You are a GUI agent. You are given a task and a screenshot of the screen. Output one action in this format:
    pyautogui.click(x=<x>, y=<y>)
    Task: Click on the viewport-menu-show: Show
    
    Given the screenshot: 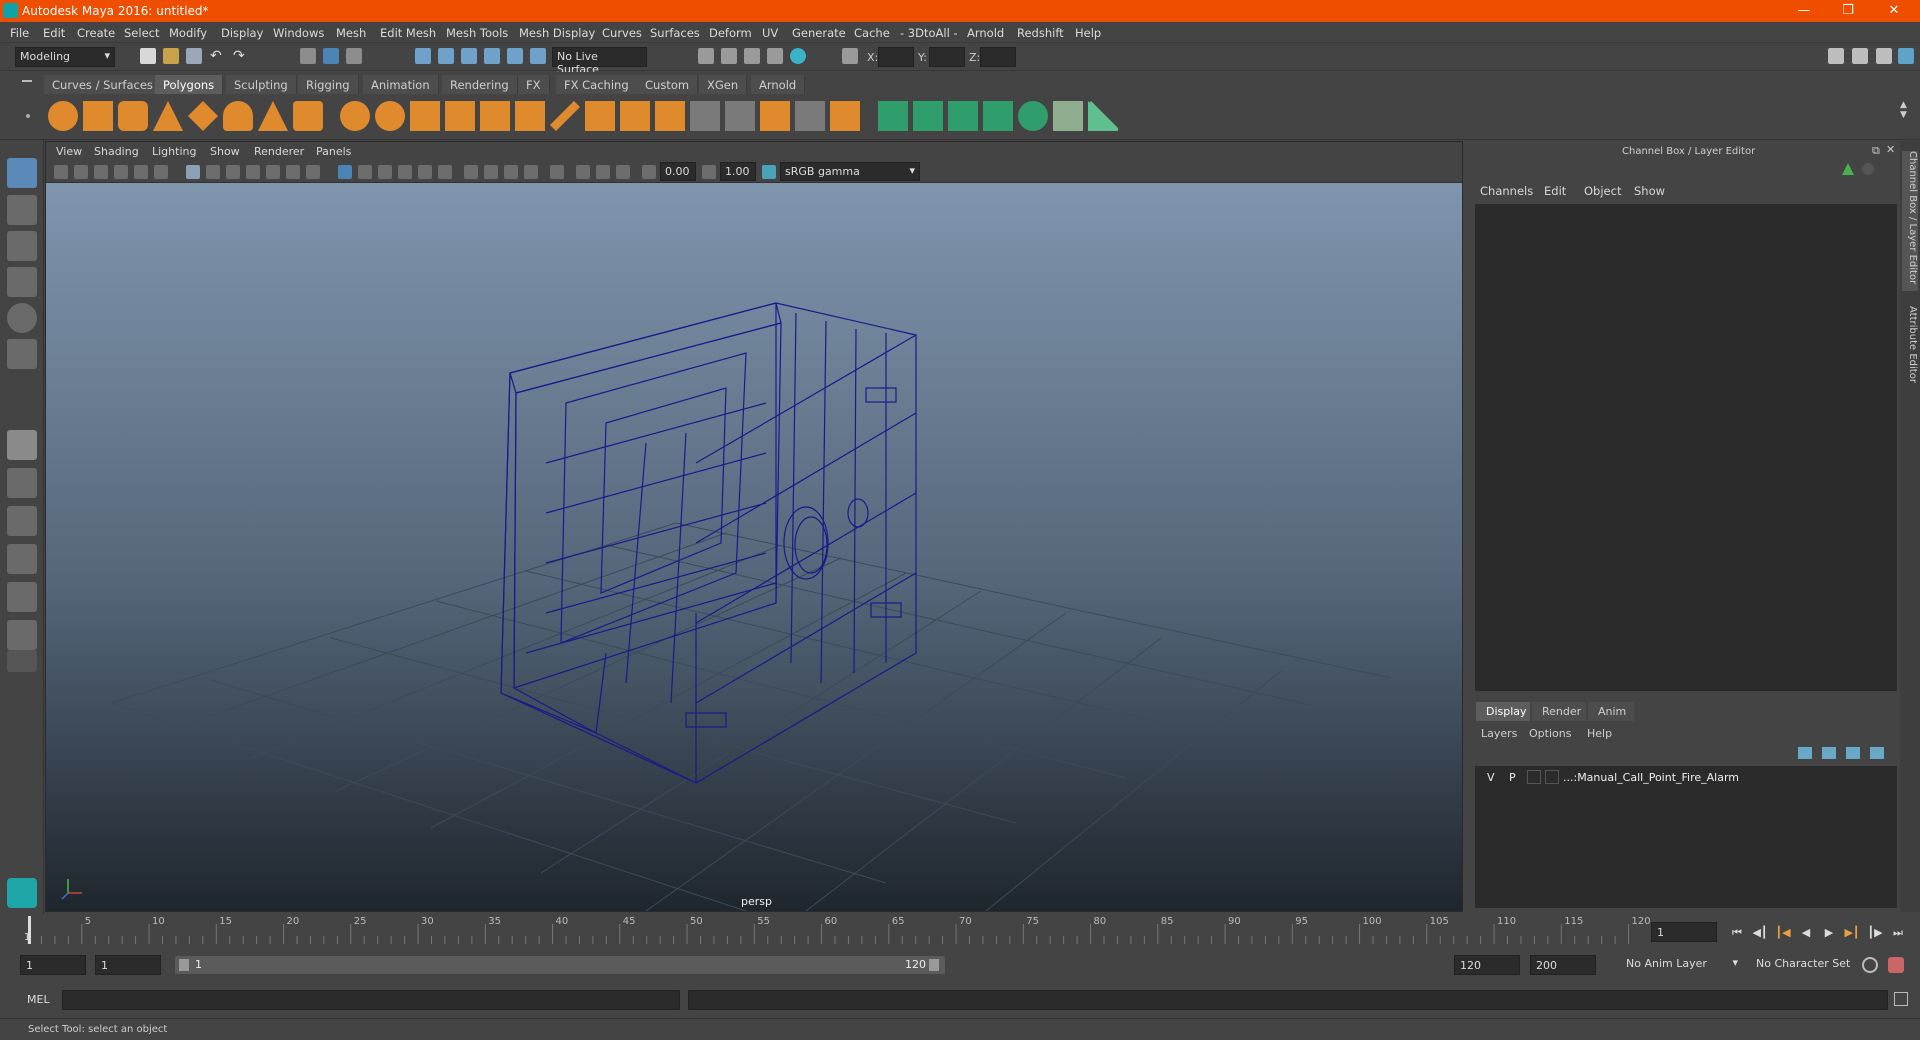 What is the action you would take?
    pyautogui.click(x=225, y=151)
    